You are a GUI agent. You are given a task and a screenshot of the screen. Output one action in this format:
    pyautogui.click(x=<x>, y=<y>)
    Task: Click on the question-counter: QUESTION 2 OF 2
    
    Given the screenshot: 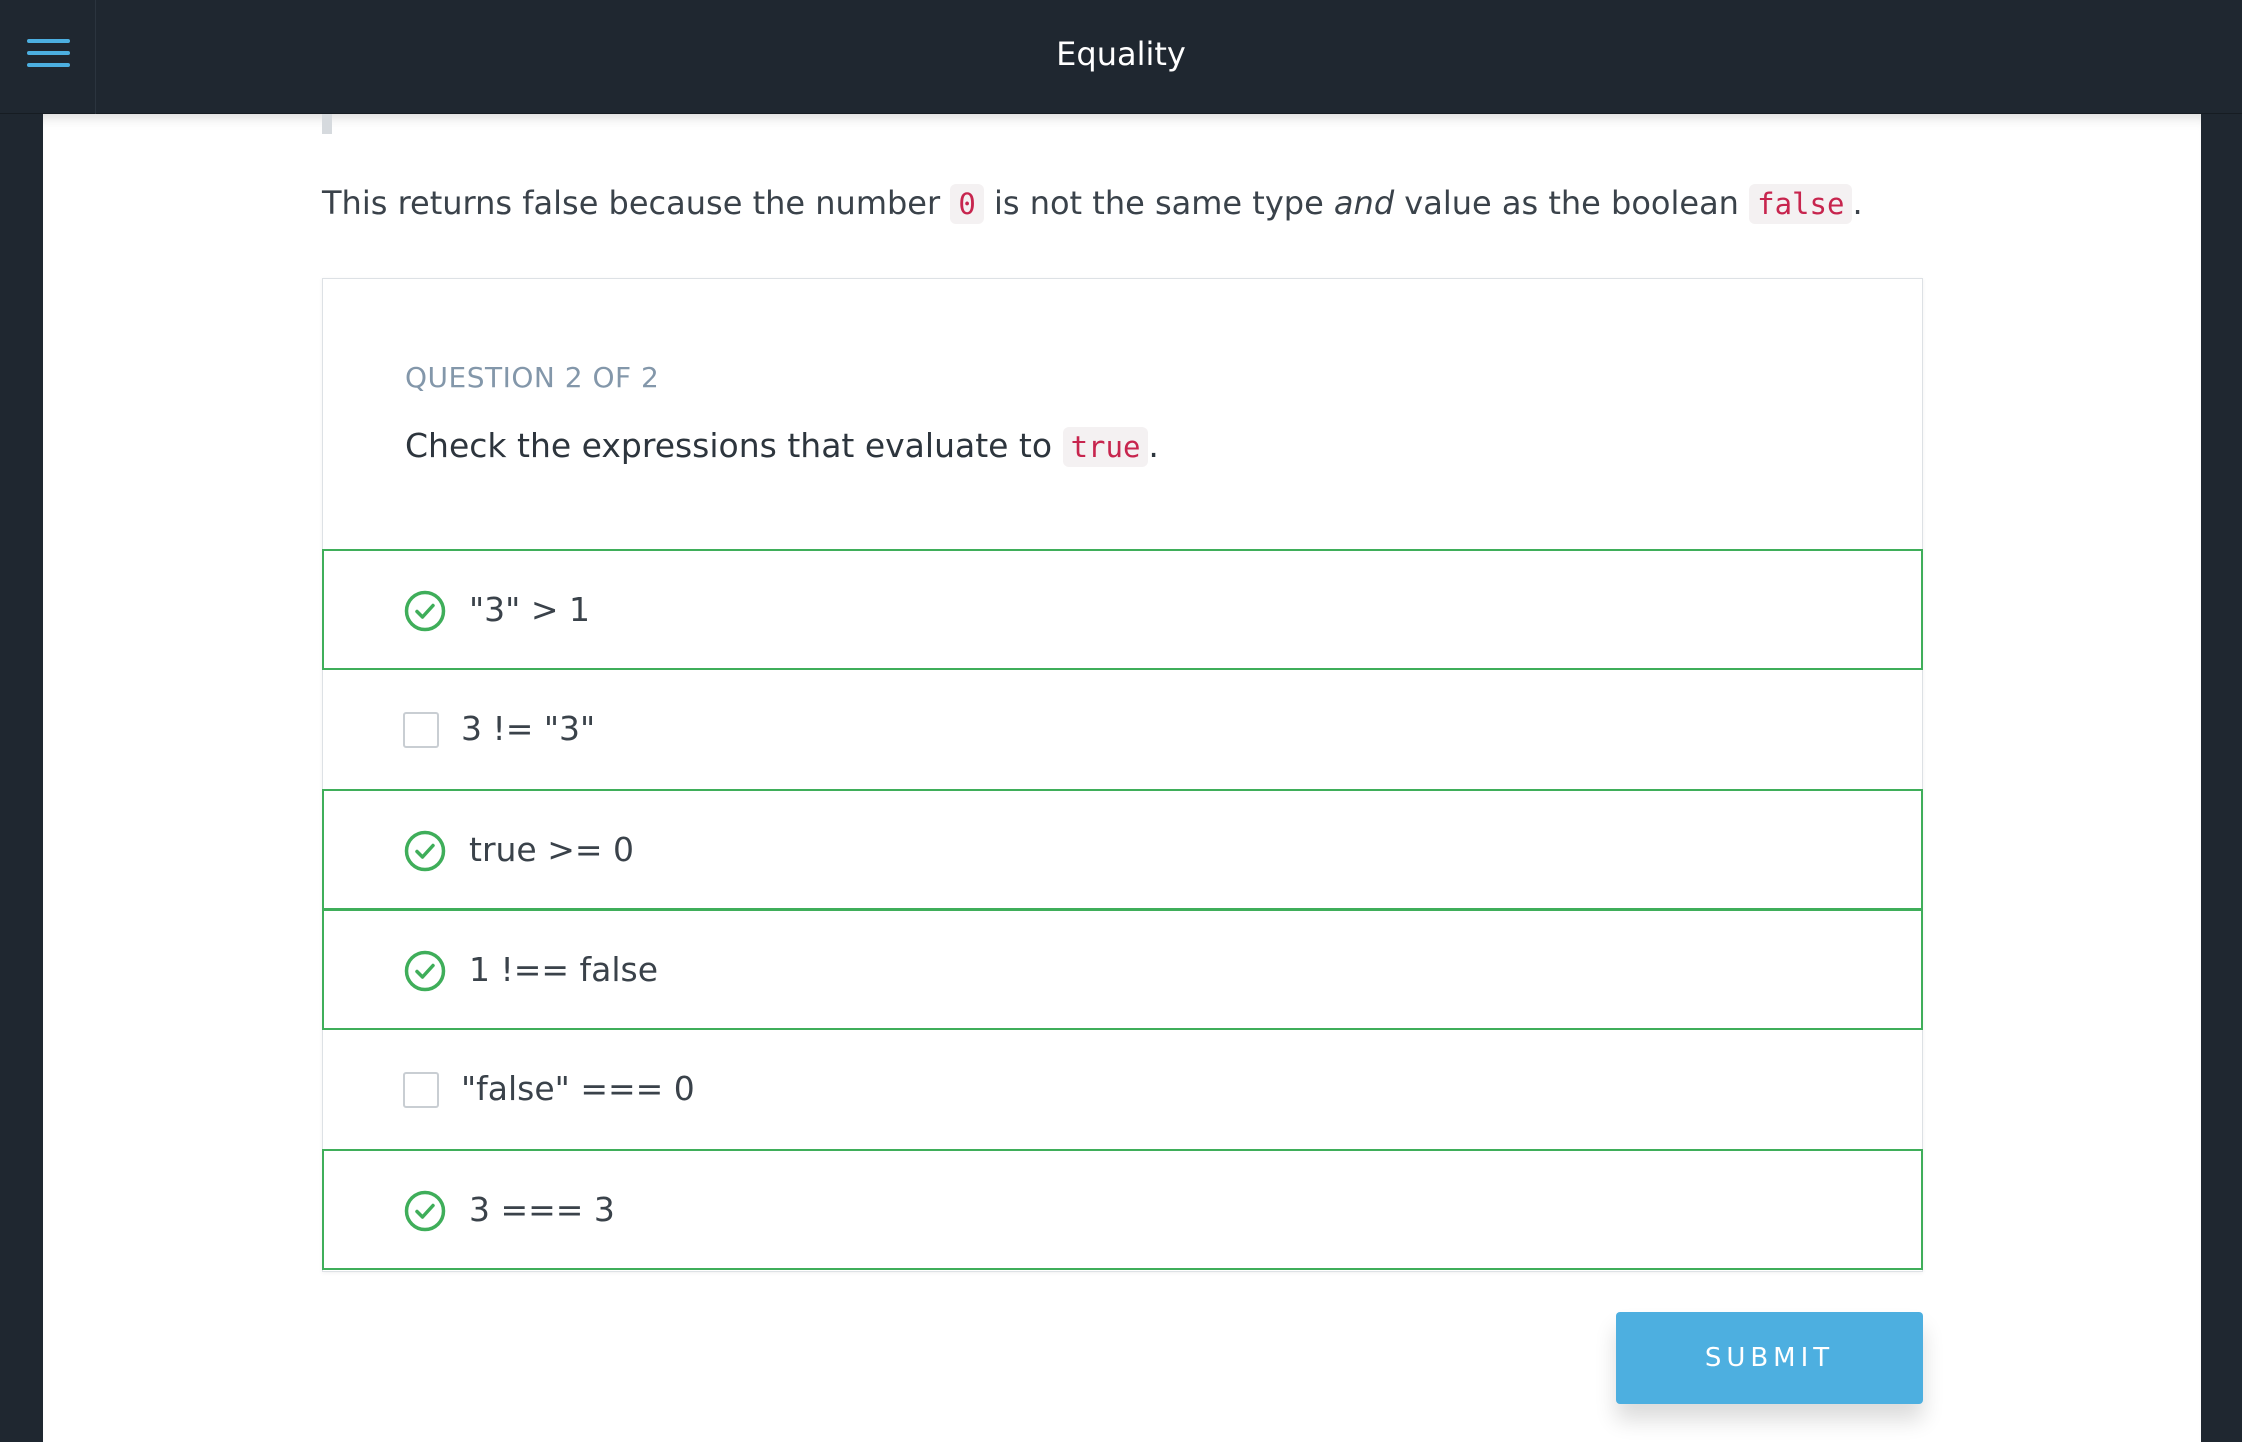 What is the action you would take?
    pyautogui.click(x=532, y=377)
    